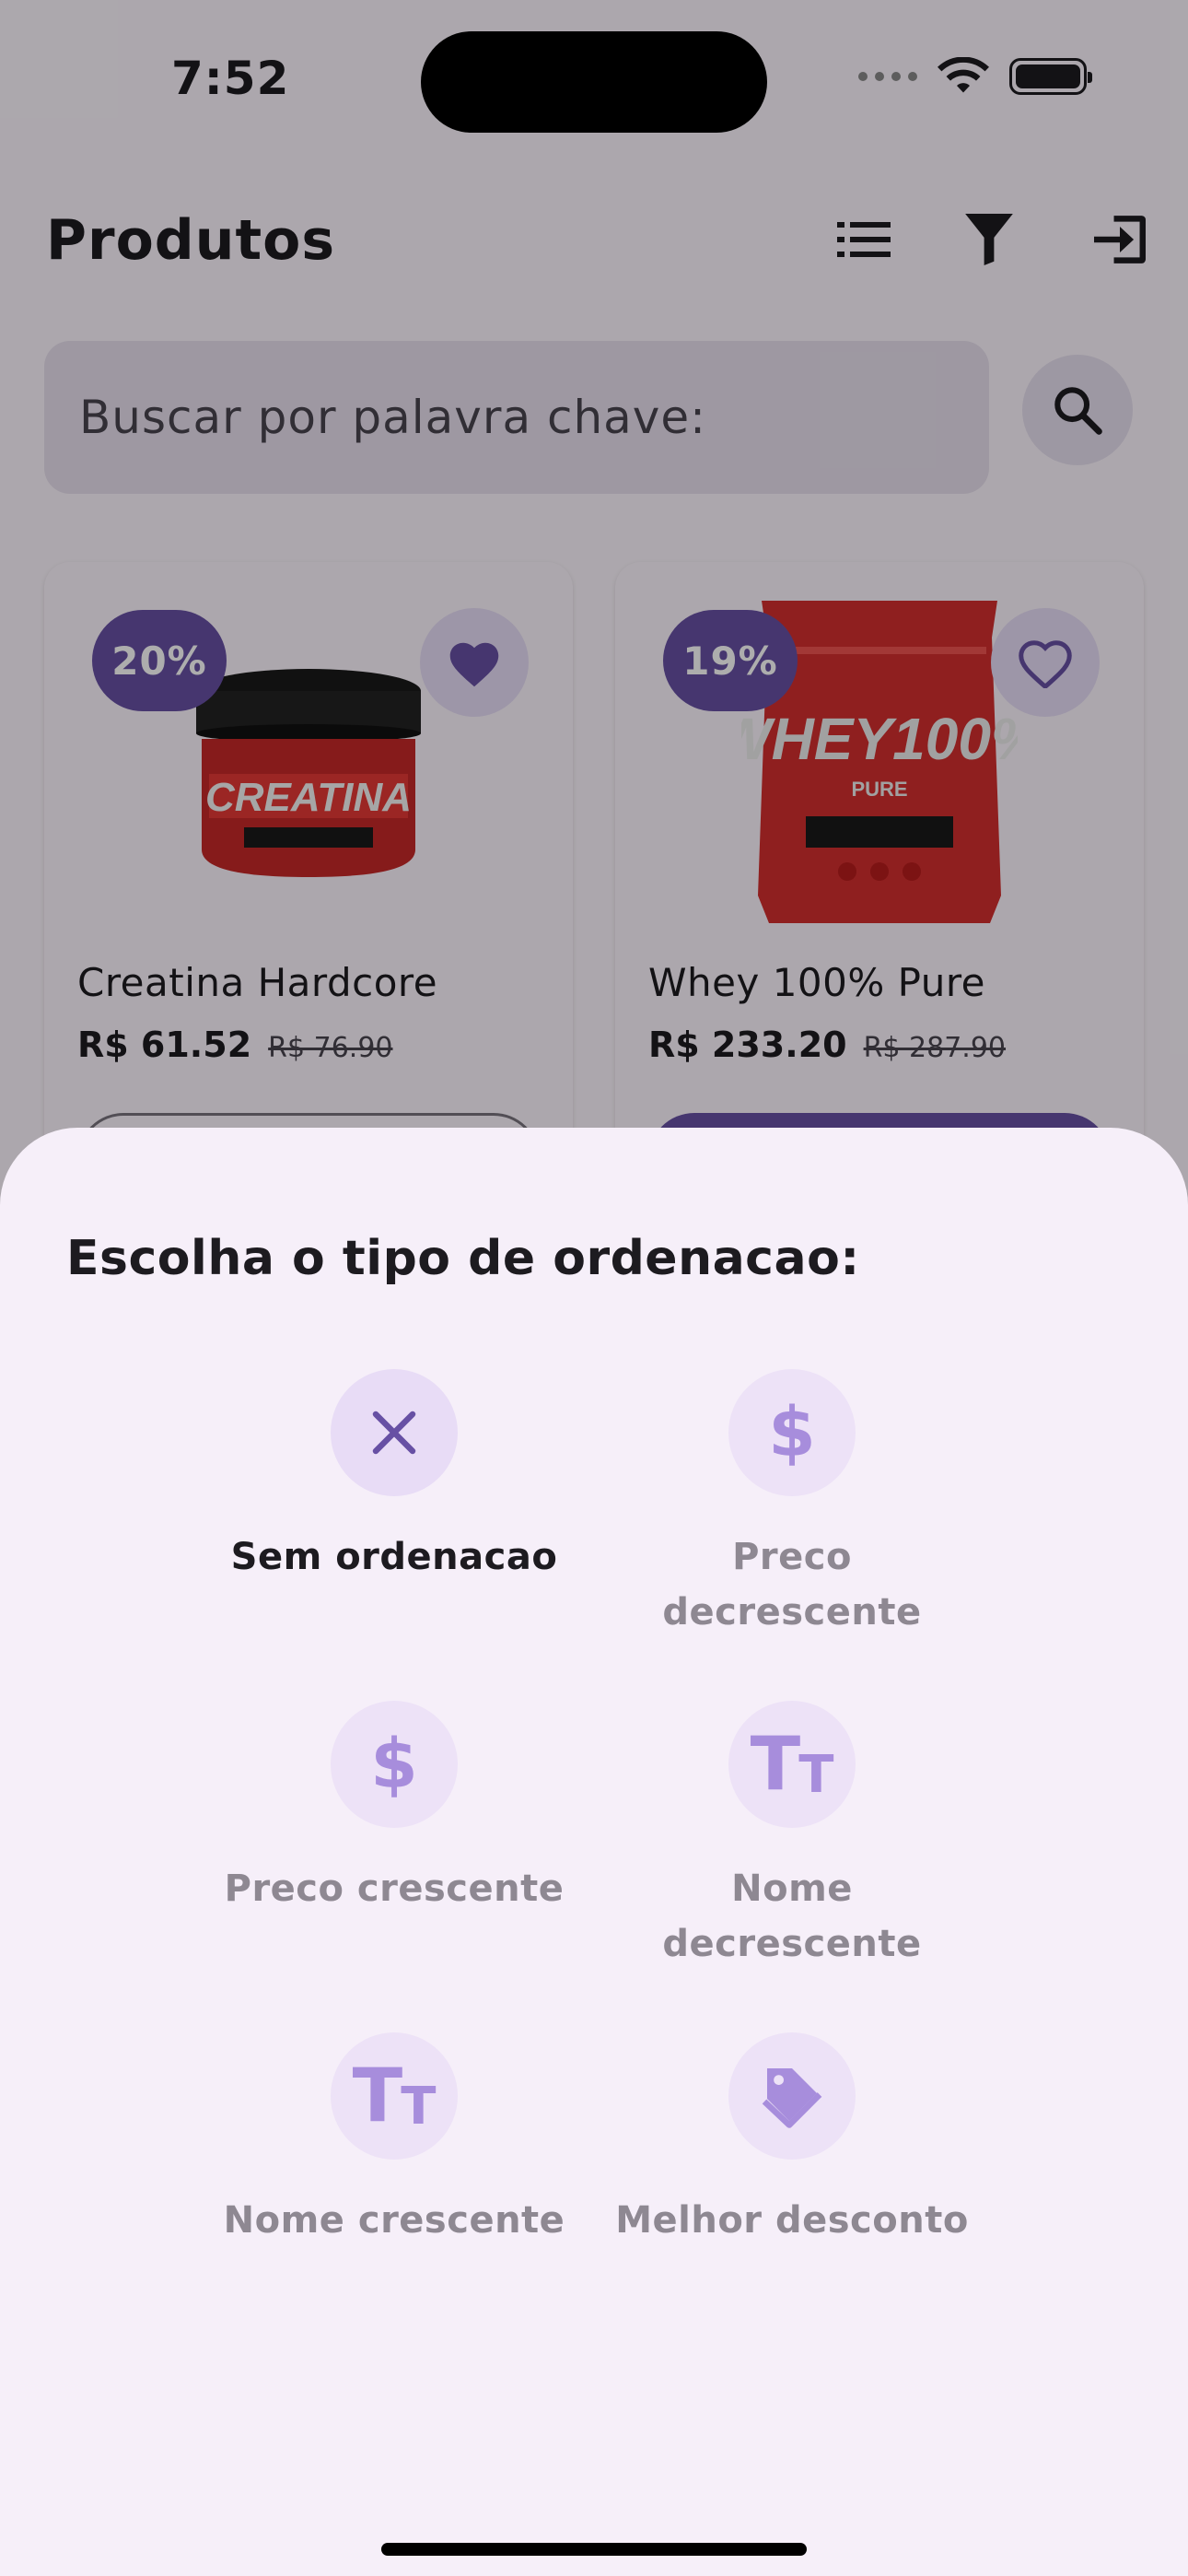  What do you see at coordinates (394, 1432) in the screenshot?
I see `close-icon` at bounding box center [394, 1432].